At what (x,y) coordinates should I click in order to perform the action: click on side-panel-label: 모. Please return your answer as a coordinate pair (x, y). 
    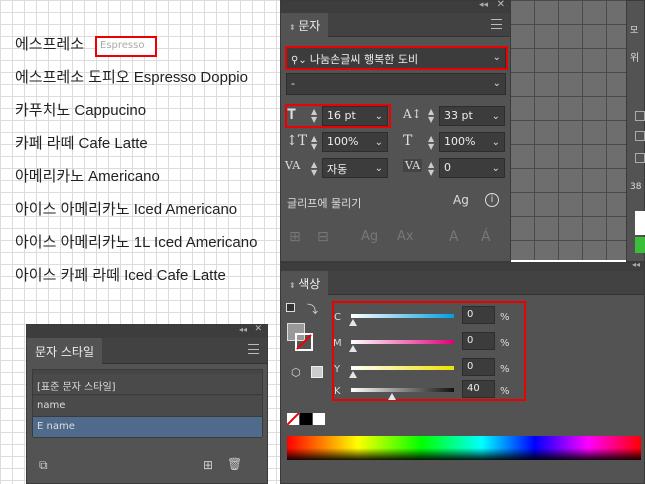
    Looking at the image, I should click on (634, 31).